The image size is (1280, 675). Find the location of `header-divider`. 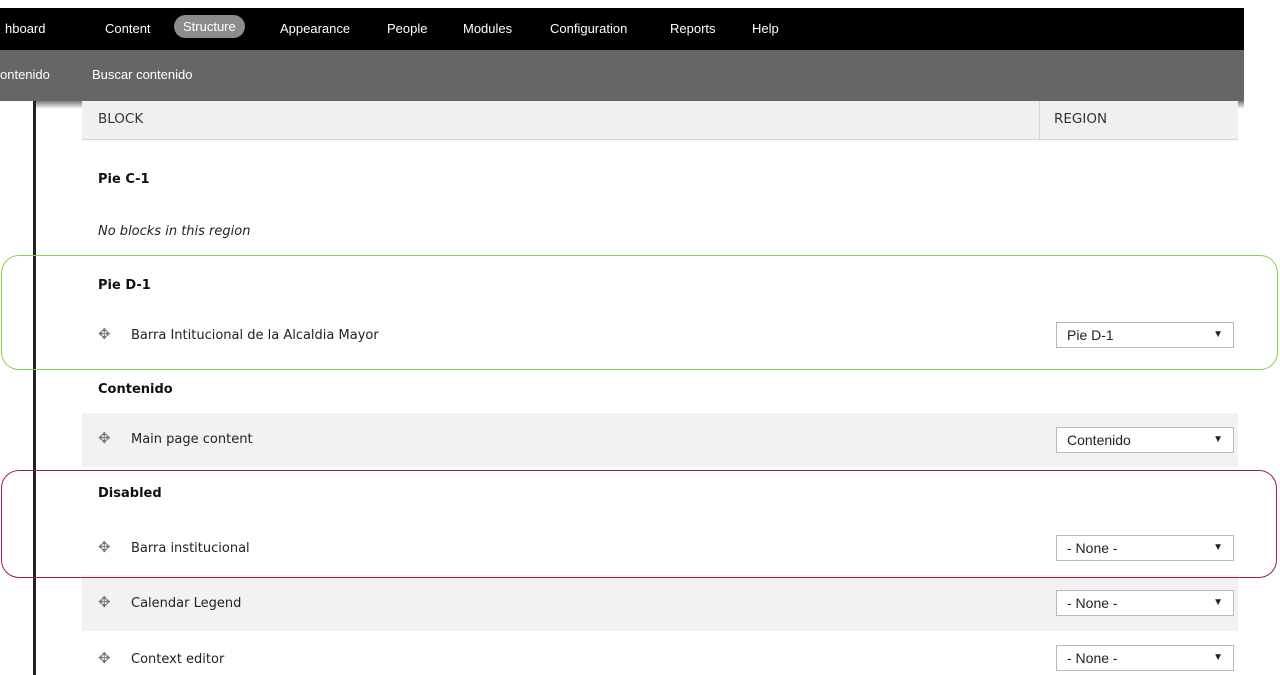

header-divider is located at coordinates (1039, 120).